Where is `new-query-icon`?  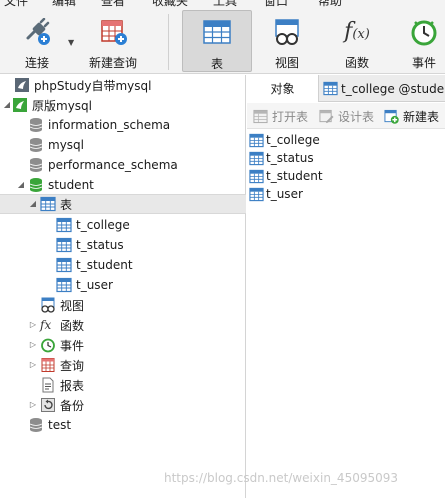 new-query-icon is located at coordinates (114, 32).